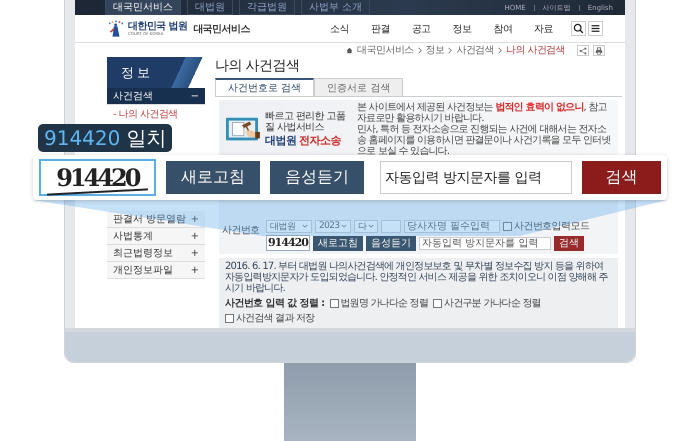 Image resolution: width=700 pixels, height=441 pixels. What do you see at coordinates (82, 138) in the screenshot?
I see `match-code: 914420` at bounding box center [82, 138].